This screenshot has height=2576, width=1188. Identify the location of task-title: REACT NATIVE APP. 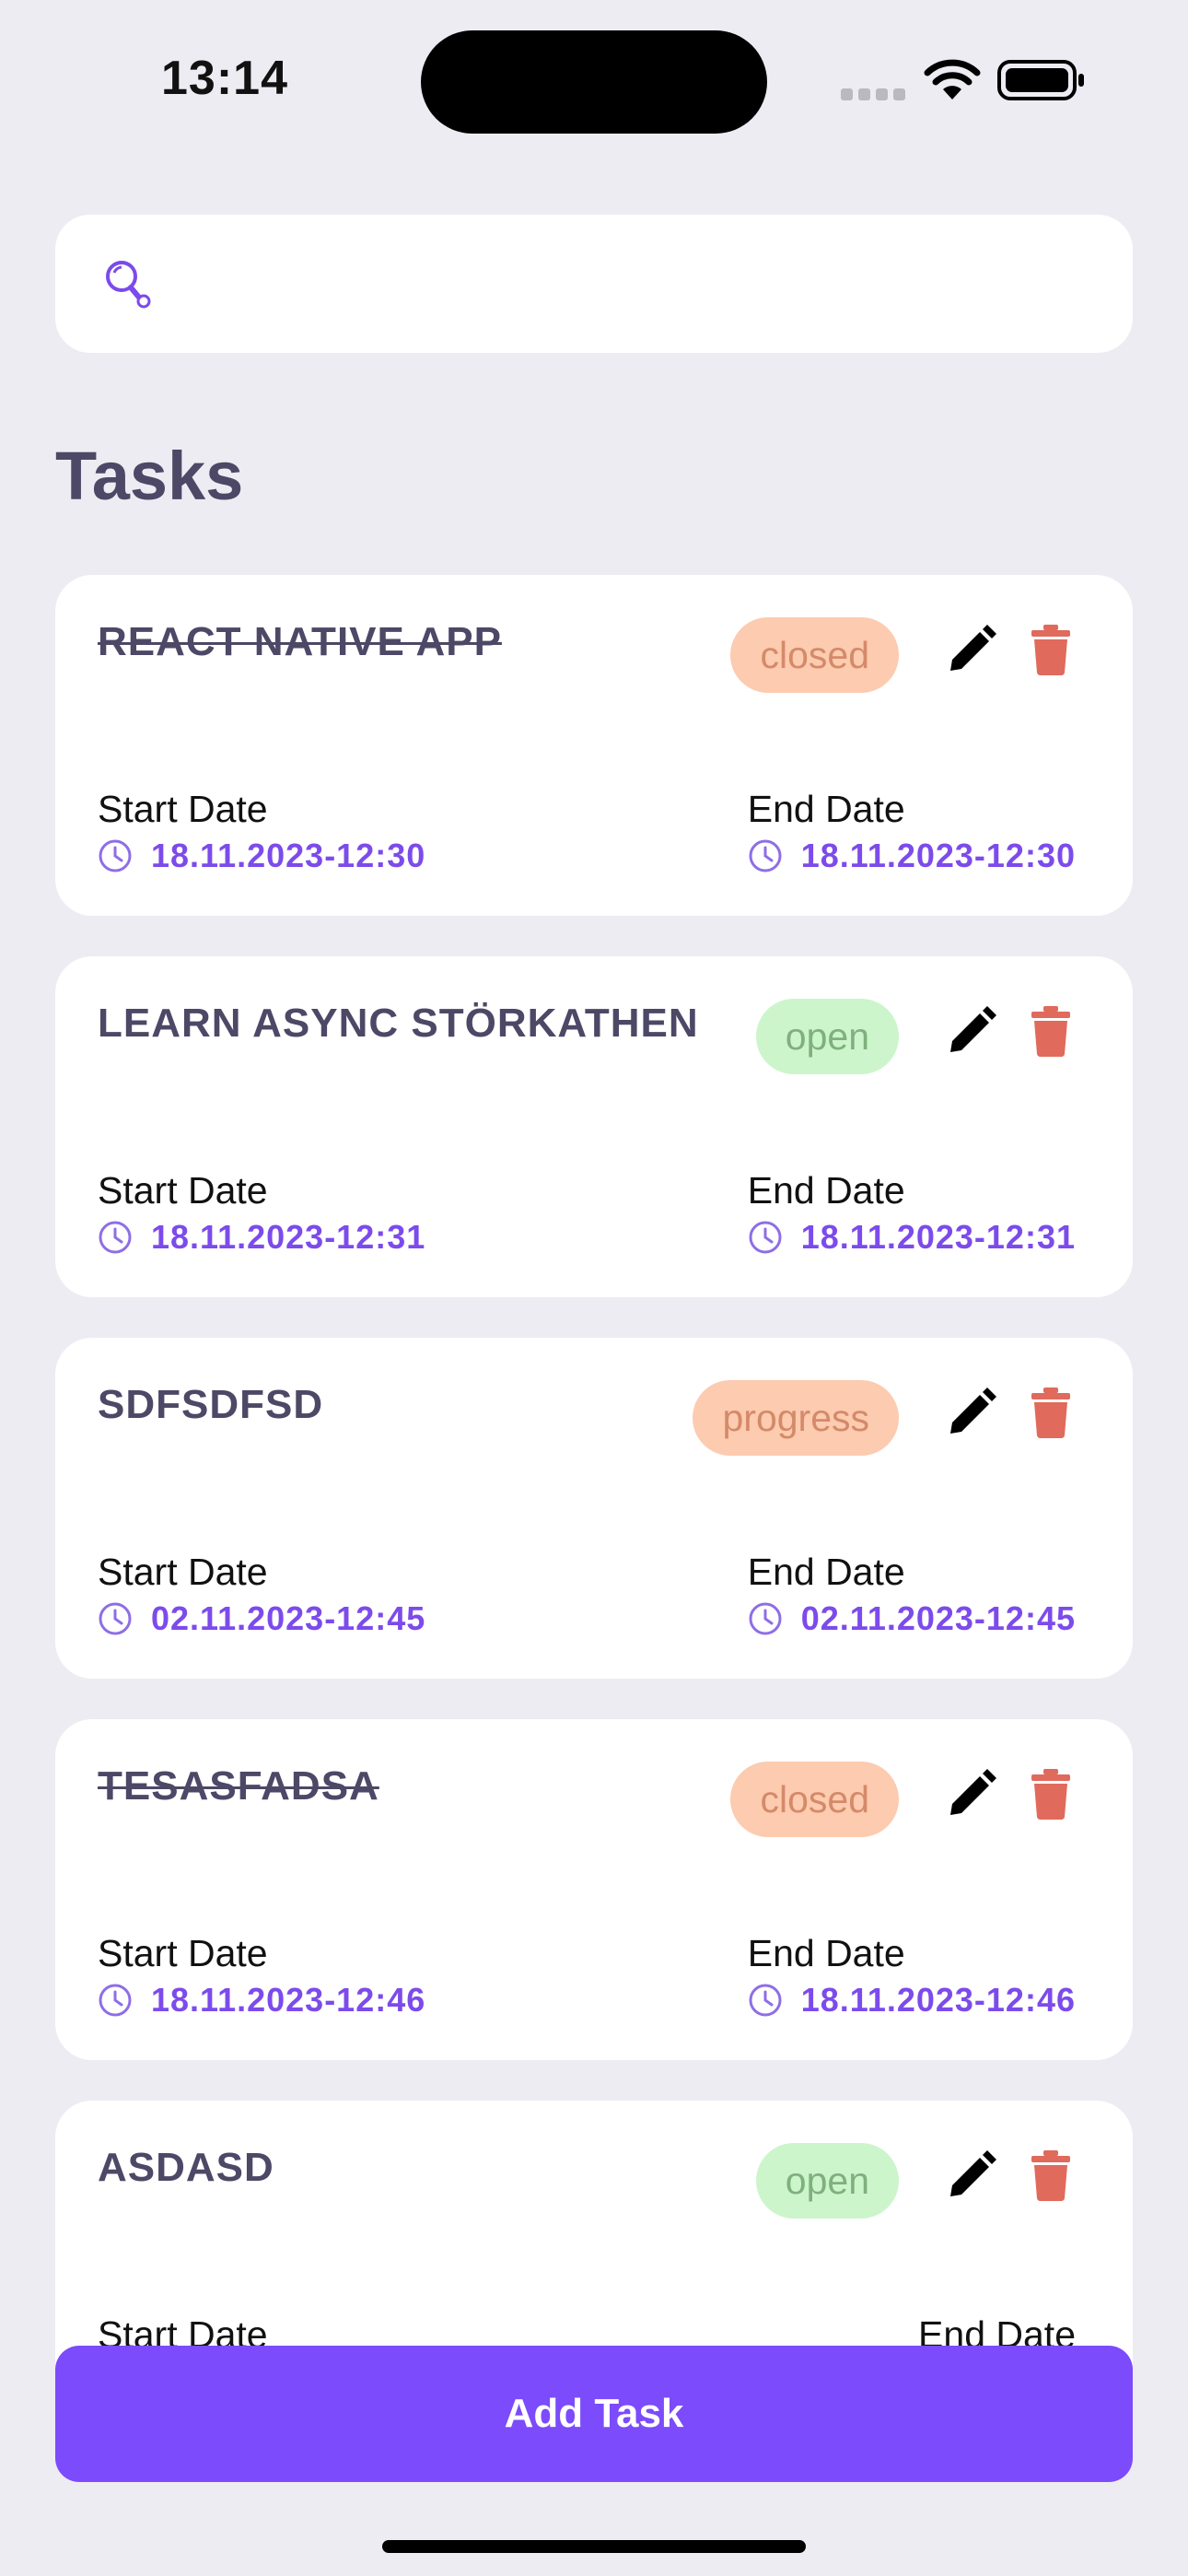
(300, 641).